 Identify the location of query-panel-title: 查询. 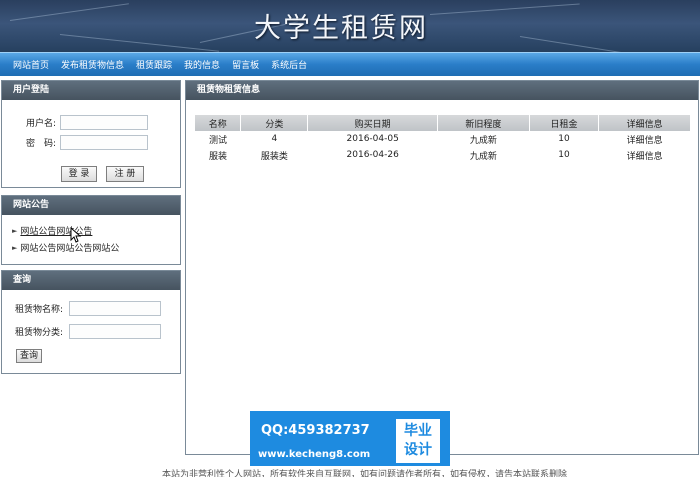
(91, 280).